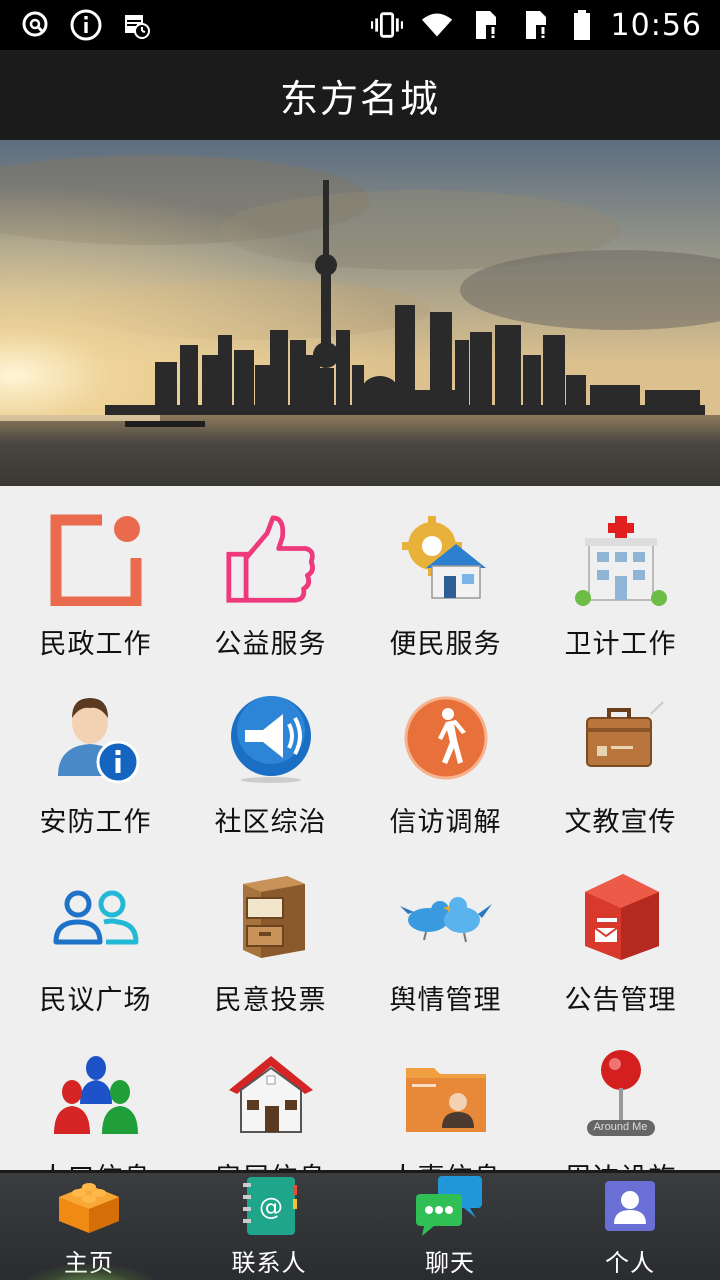  I want to click on thumbs-up-icon, so click(271, 560).